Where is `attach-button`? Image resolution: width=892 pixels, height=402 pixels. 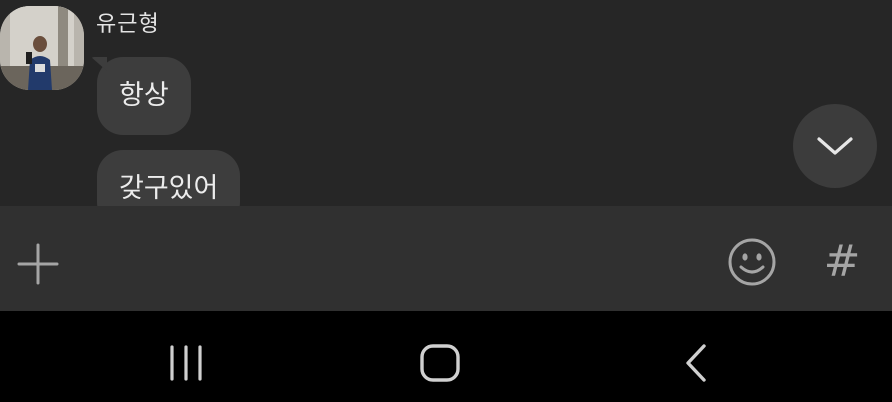 attach-button is located at coordinates (38, 264).